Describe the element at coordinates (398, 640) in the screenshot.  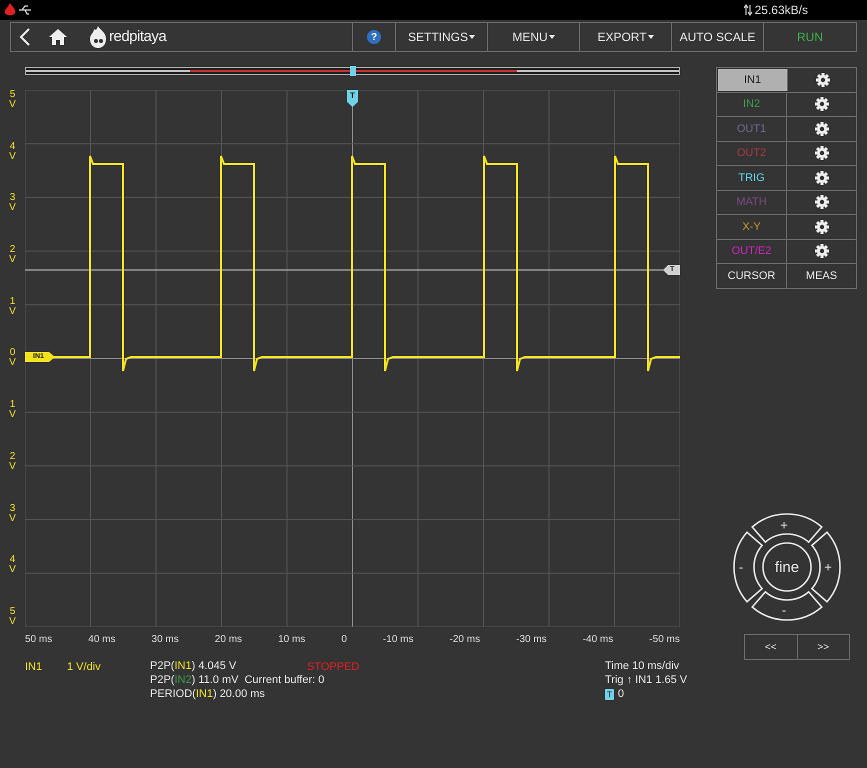
I see `x-axis-label: -10 ms` at that location.